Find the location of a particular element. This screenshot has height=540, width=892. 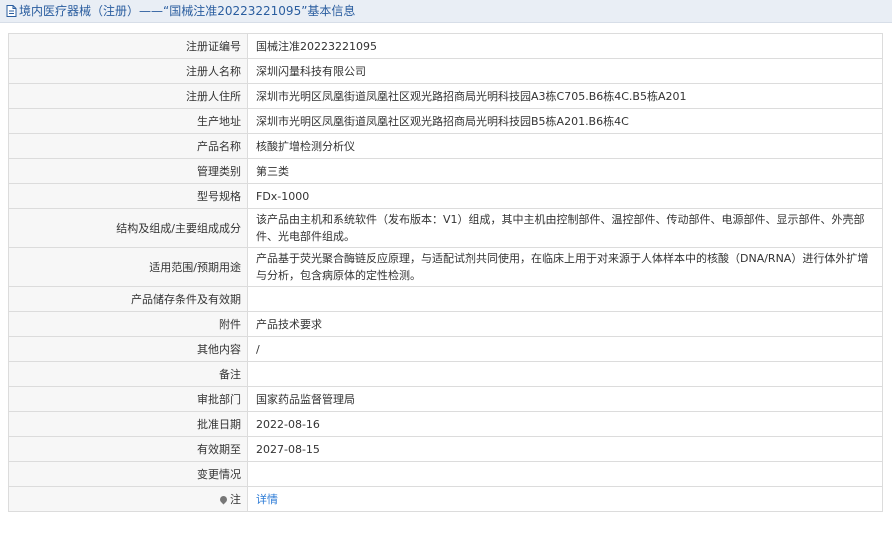

row-value: FDx-1000 is located at coordinates (565, 196).